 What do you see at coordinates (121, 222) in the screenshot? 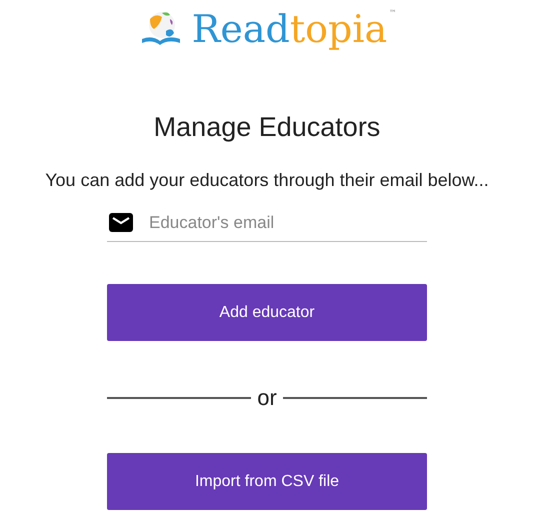
I see `mail-icon` at bounding box center [121, 222].